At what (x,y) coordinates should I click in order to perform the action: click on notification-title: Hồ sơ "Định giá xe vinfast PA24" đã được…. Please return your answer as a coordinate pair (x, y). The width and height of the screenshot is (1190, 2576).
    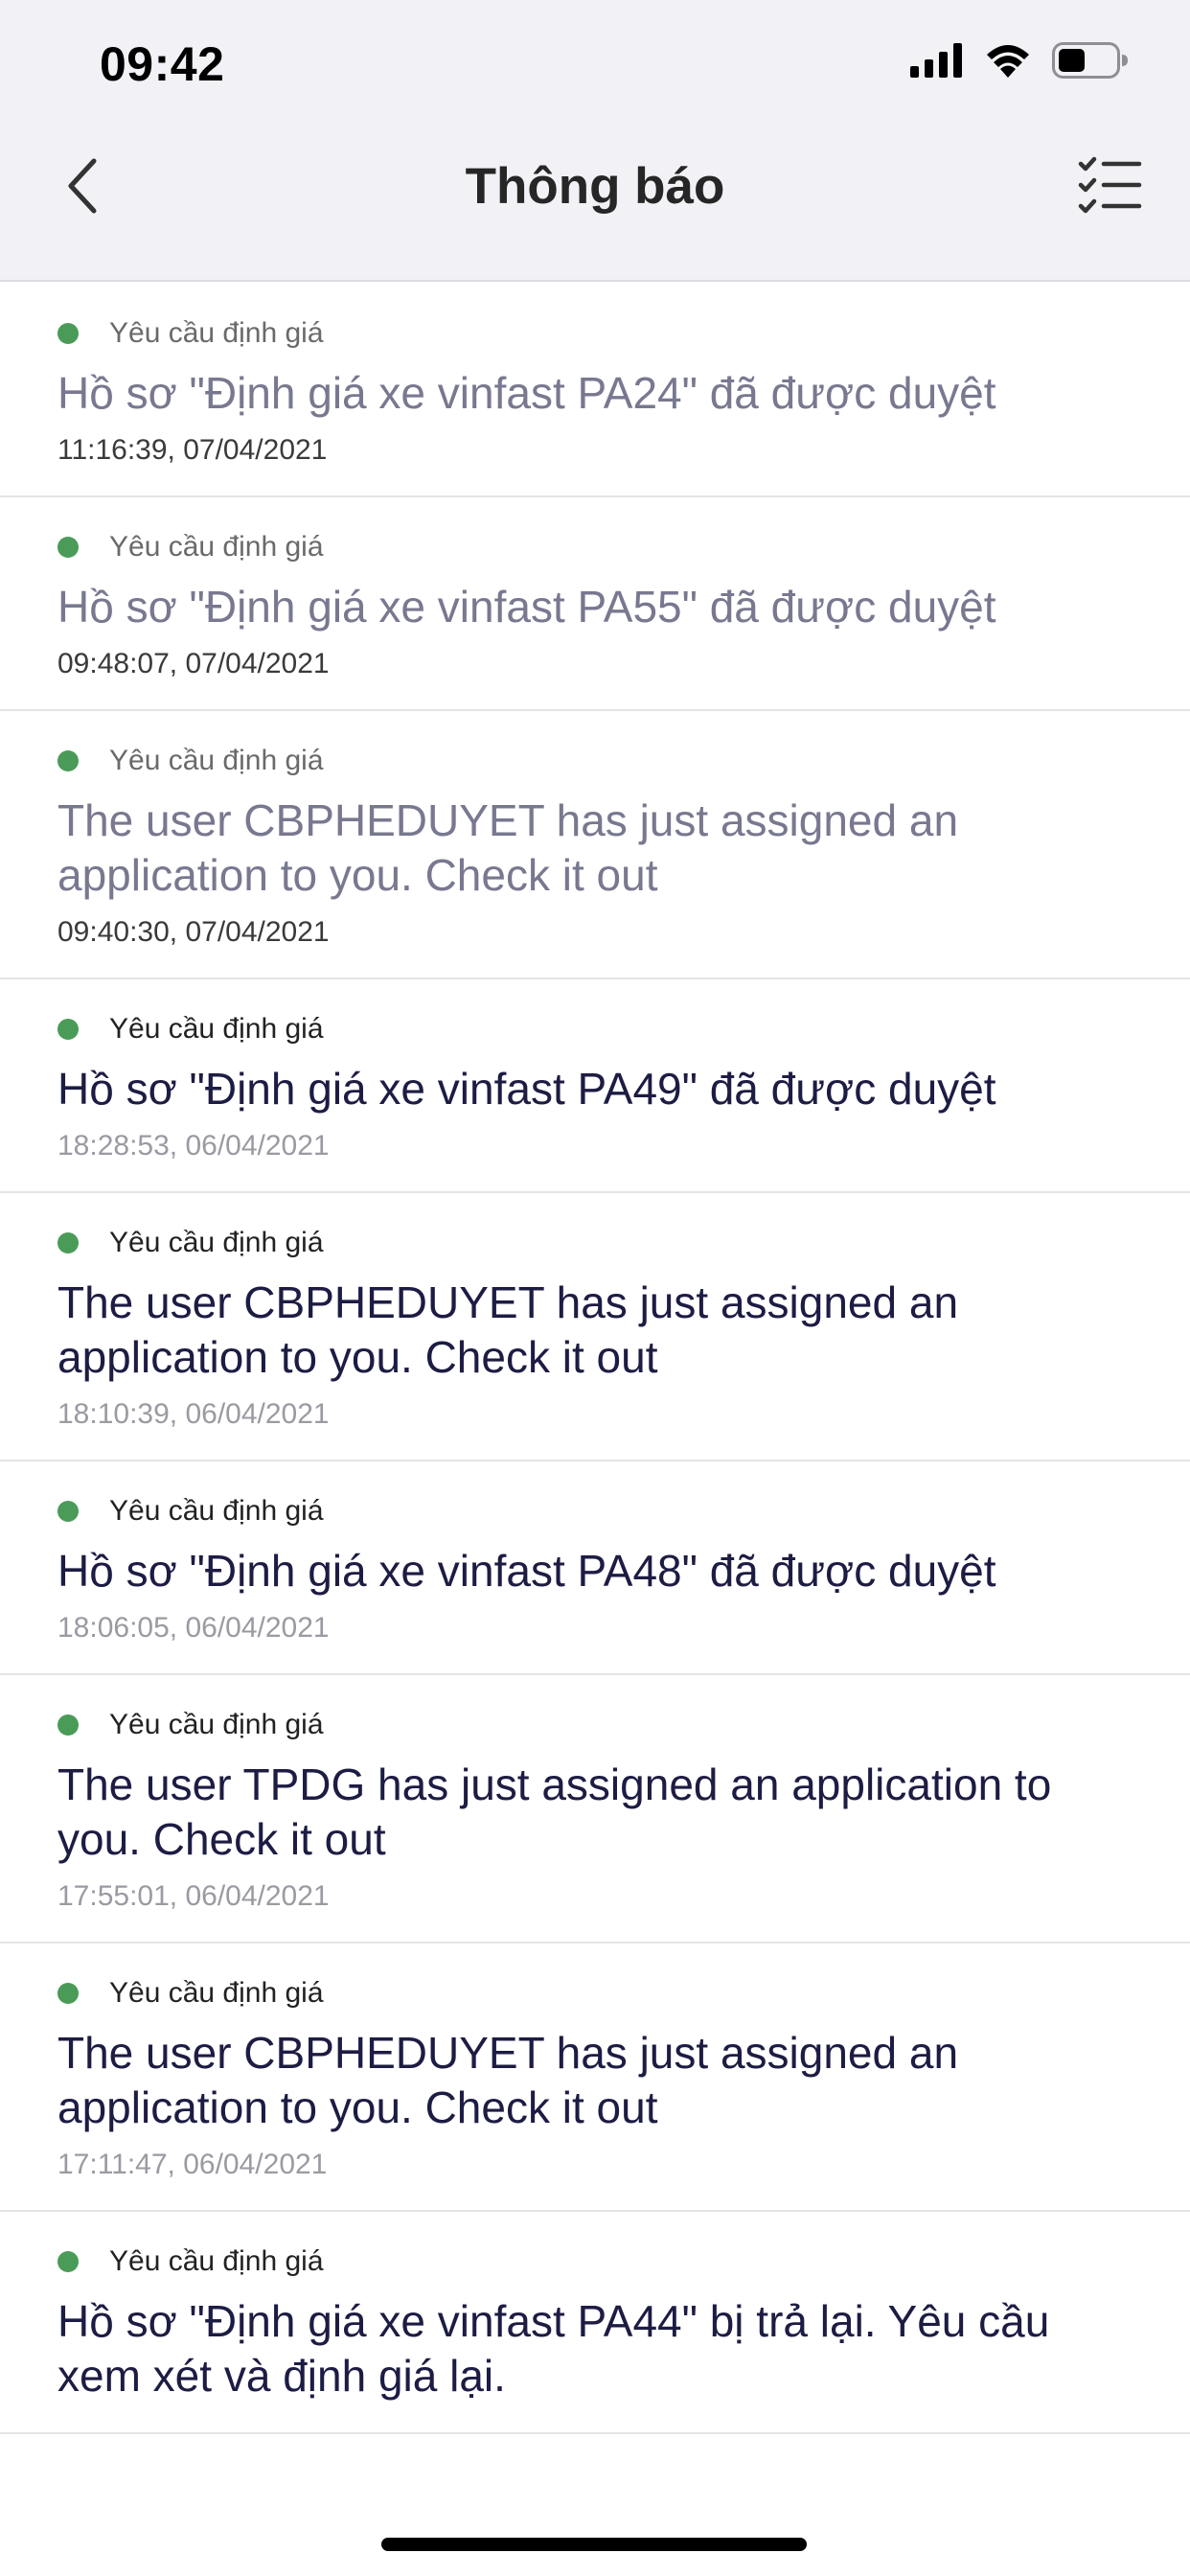
    Looking at the image, I should click on (527, 393).